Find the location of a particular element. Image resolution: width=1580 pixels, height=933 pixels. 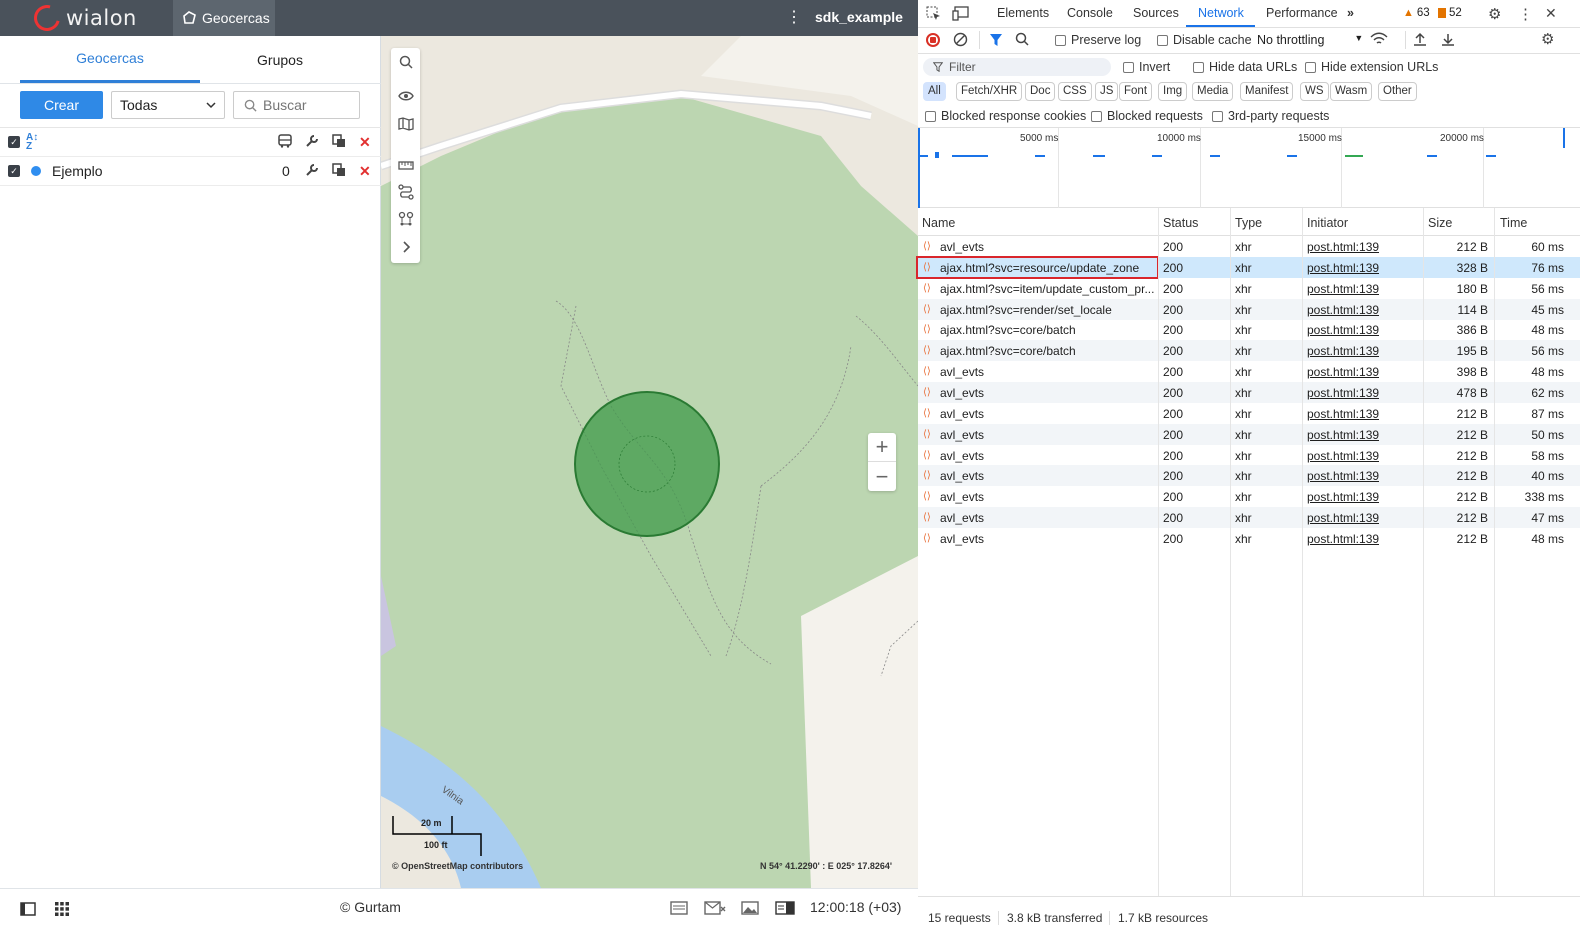

zoom-out-button: − is located at coordinates (882, 476).